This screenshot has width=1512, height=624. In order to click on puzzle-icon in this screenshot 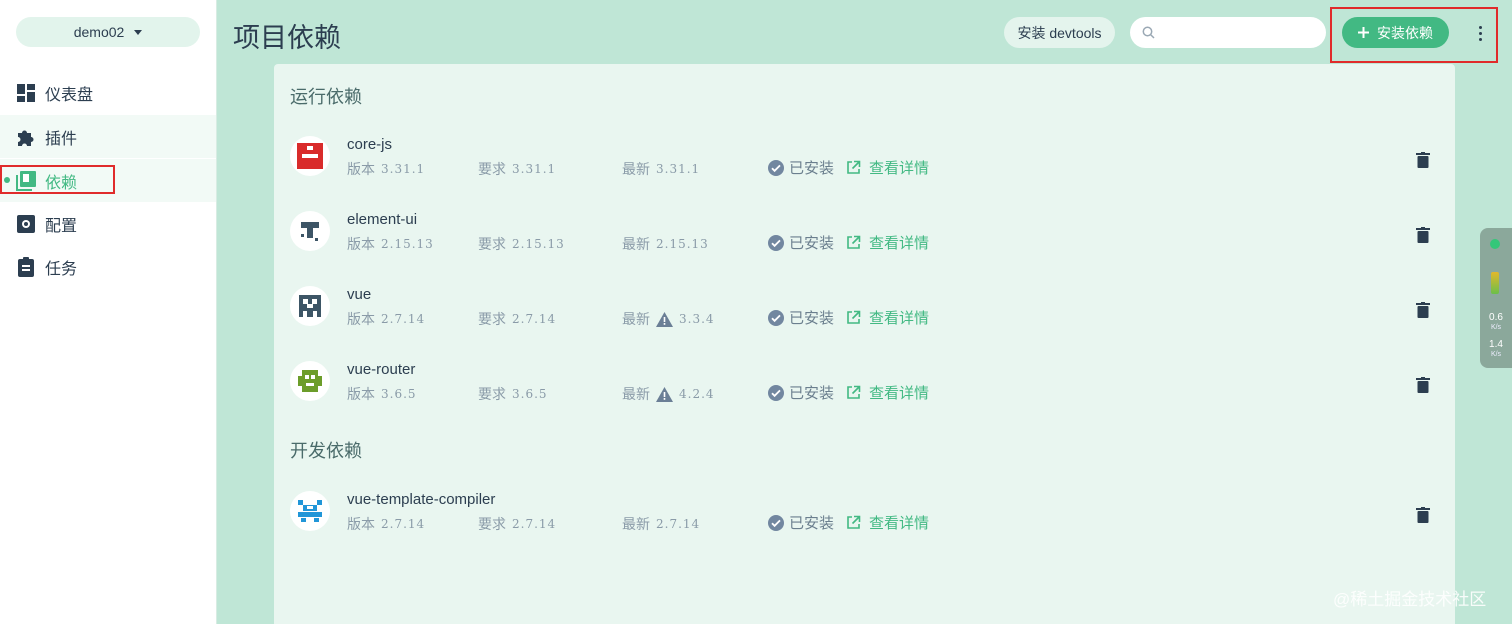, I will do `click(26, 137)`.